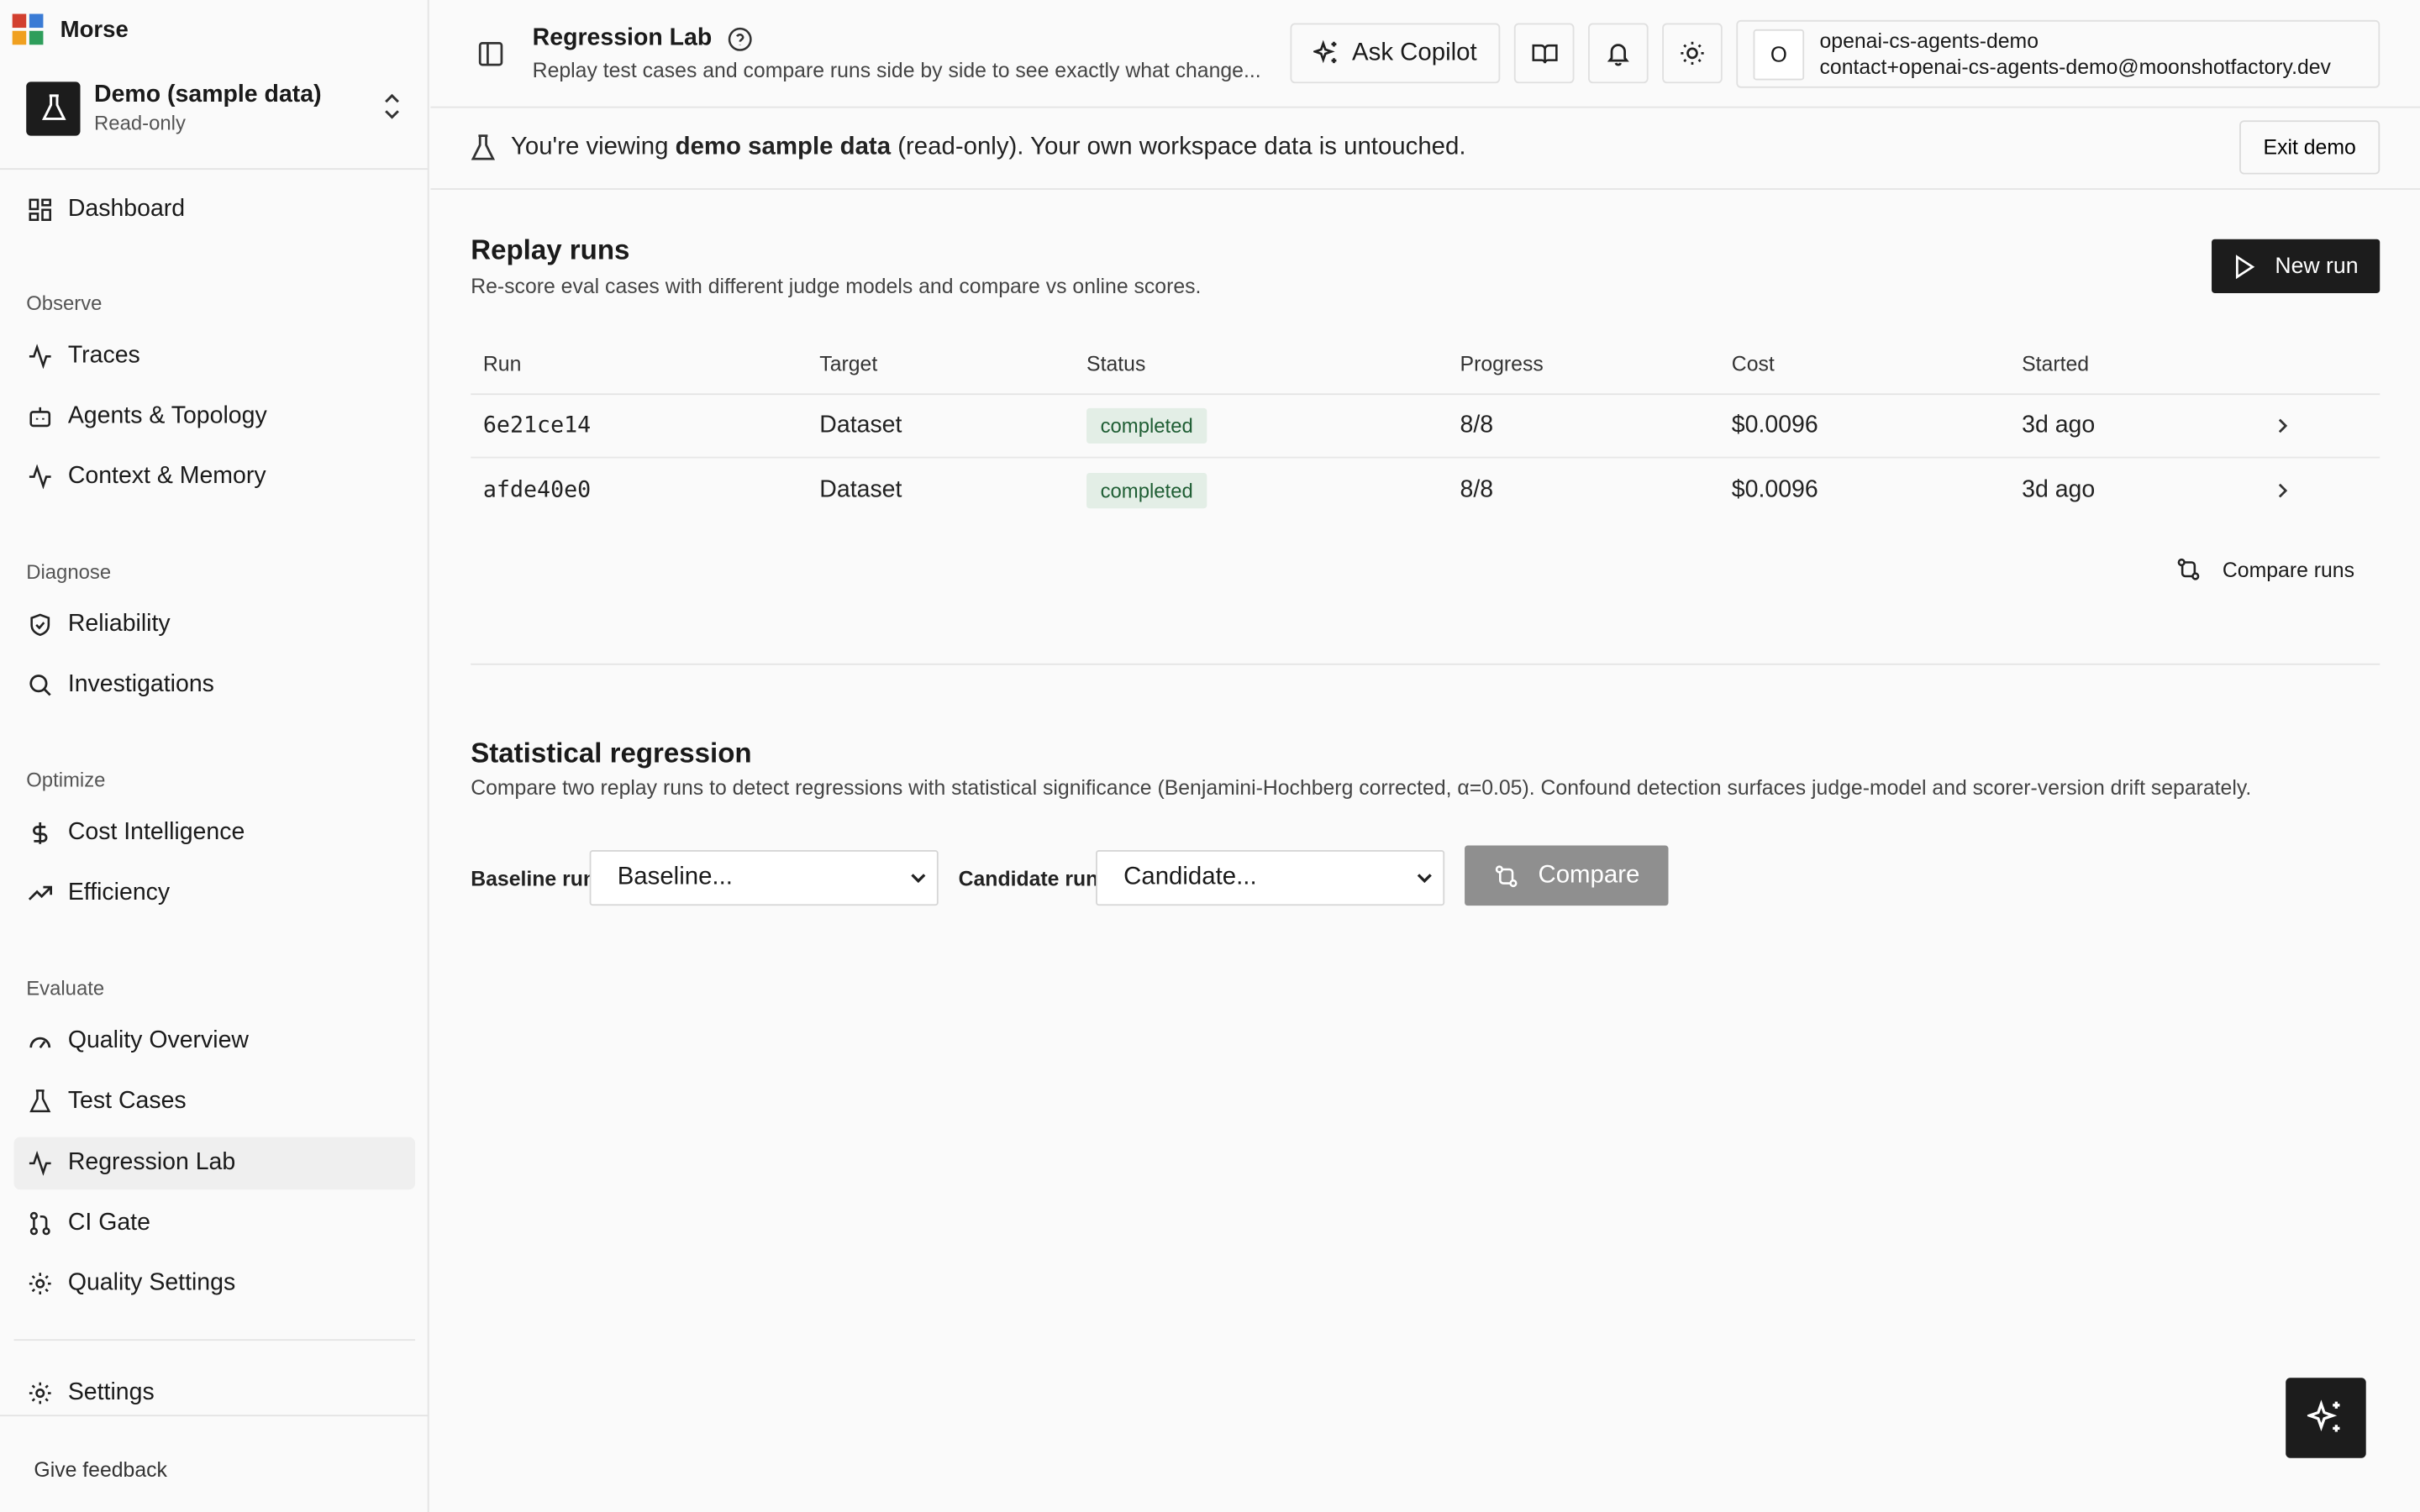 This screenshot has width=2420, height=1512. I want to click on run-id: 6e21ce14, so click(537, 425).